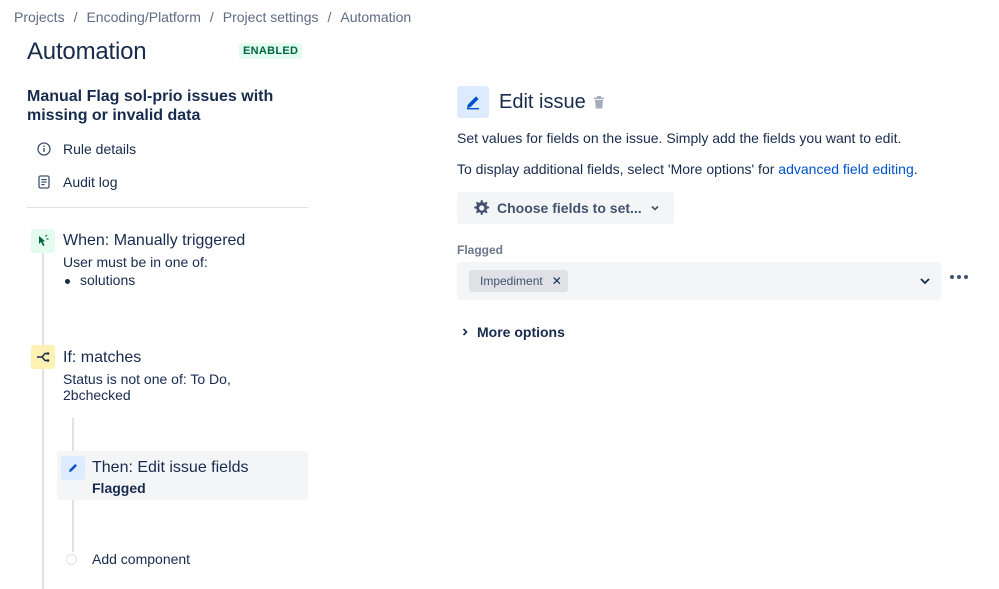 The height and width of the screenshot is (589, 999). I want to click on add-component-button: Add component, so click(128, 559).